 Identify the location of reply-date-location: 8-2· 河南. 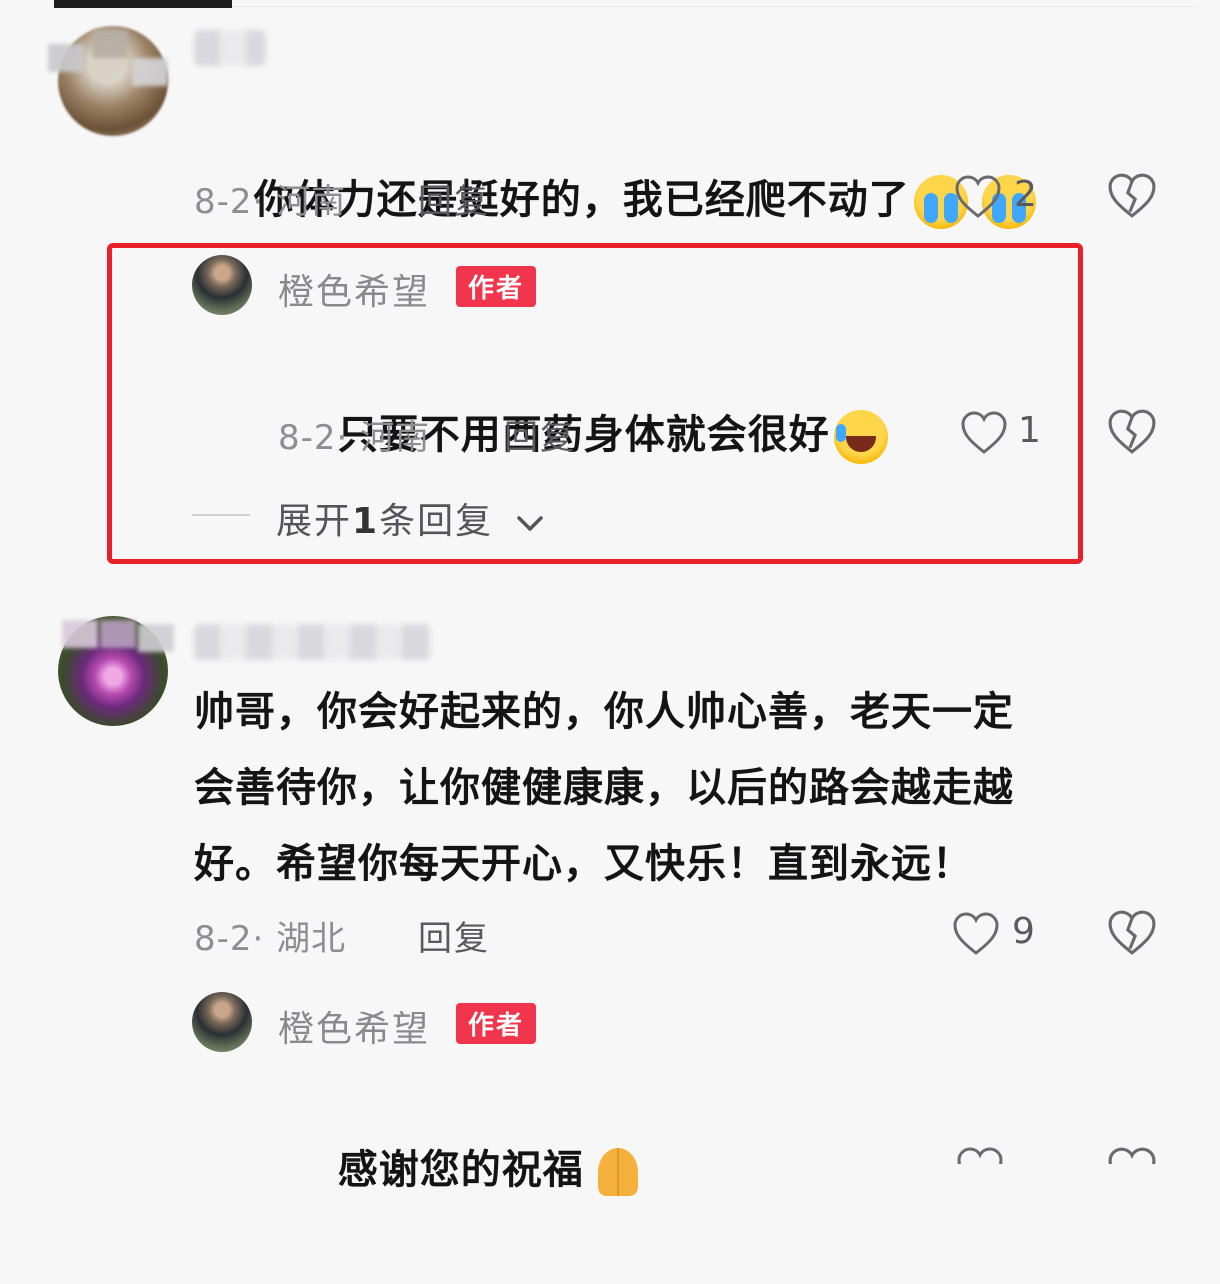
(354, 438).